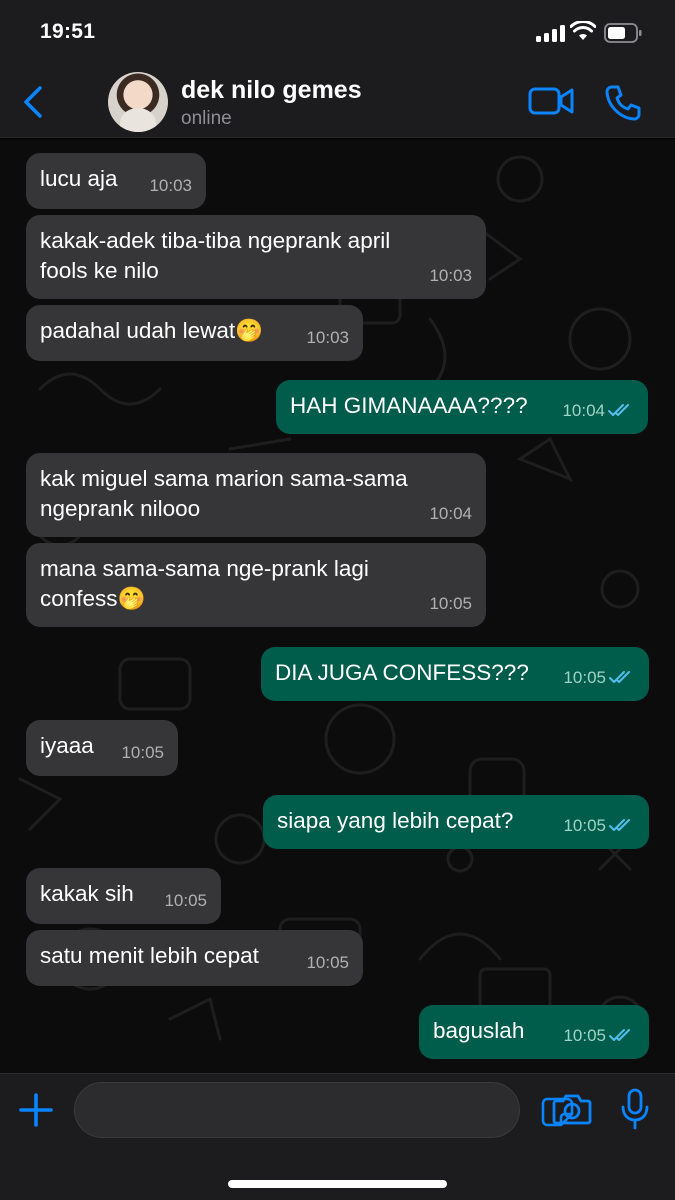 The image size is (675, 1200). I want to click on video-call-icon, so click(551, 101).